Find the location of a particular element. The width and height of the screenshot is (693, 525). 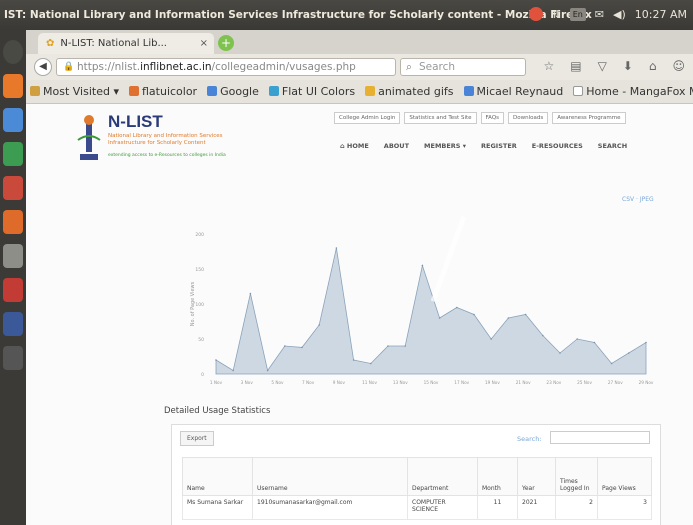

files-icon is located at coordinates (13, 120).